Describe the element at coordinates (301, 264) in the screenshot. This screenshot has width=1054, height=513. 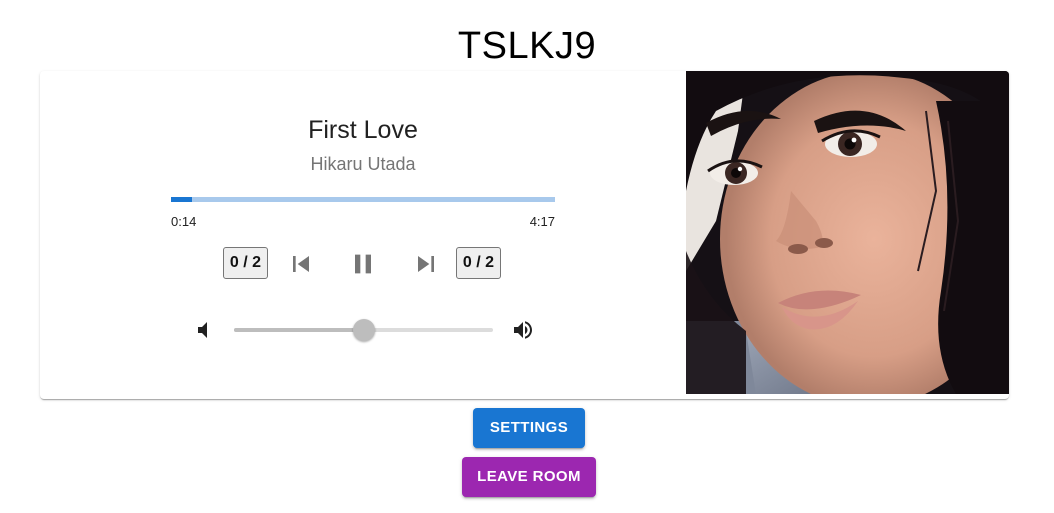
I see `skip-previous-icon` at that location.